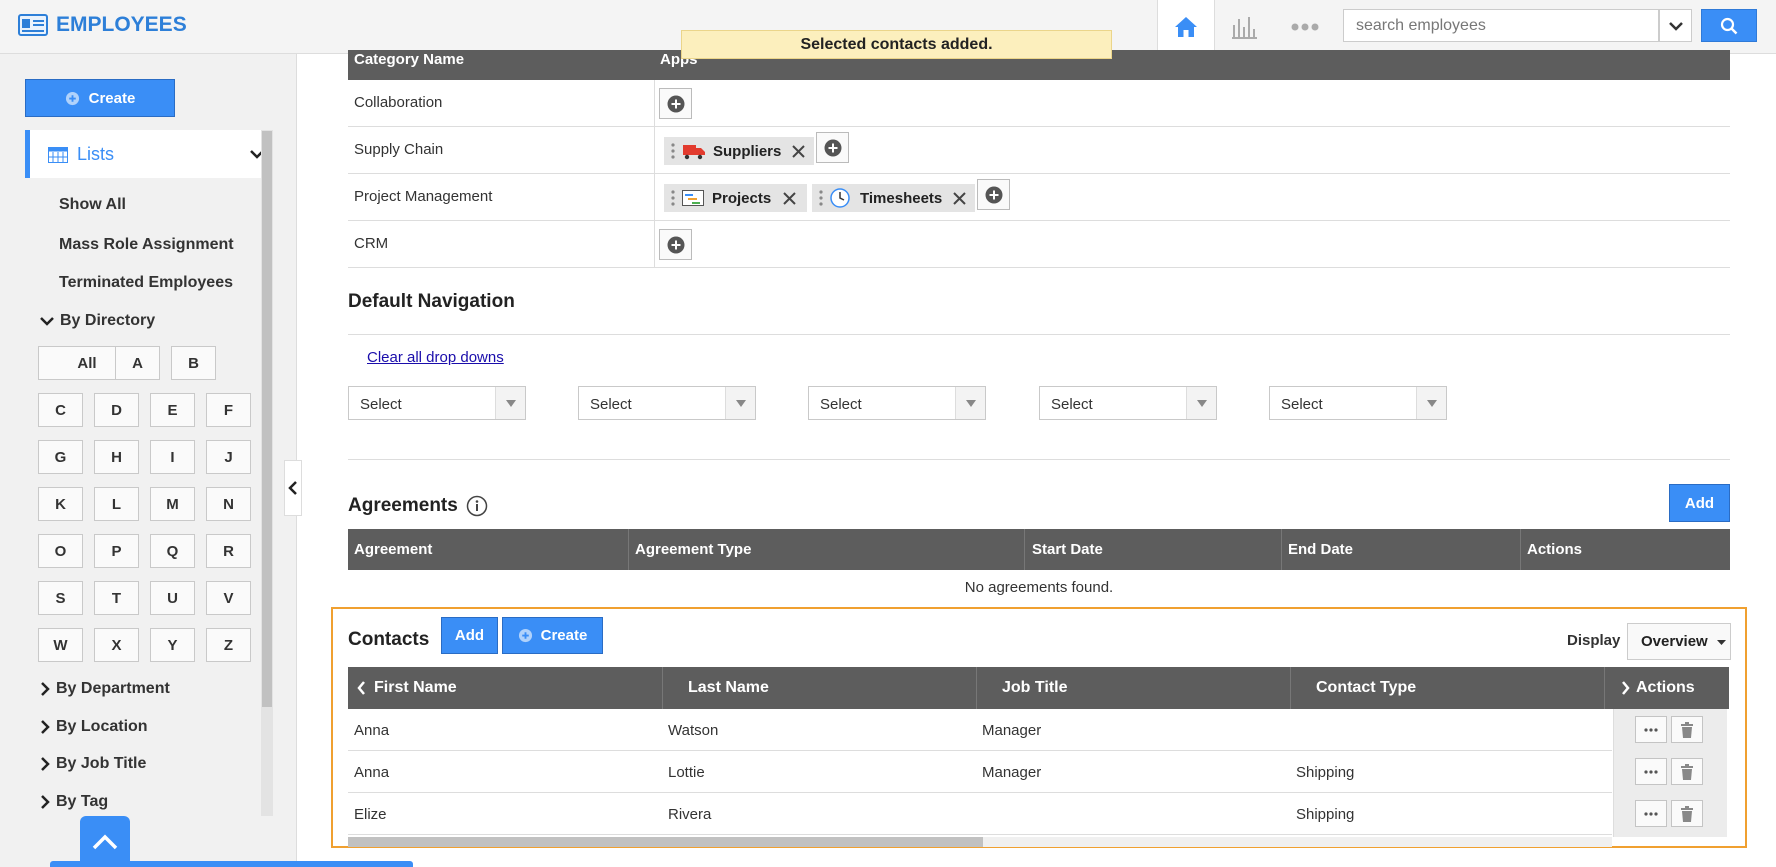 The height and width of the screenshot is (867, 1776). What do you see at coordinates (665, 842) in the screenshot?
I see `contacts-horizontal-scrollbar-thumb` at bounding box center [665, 842].